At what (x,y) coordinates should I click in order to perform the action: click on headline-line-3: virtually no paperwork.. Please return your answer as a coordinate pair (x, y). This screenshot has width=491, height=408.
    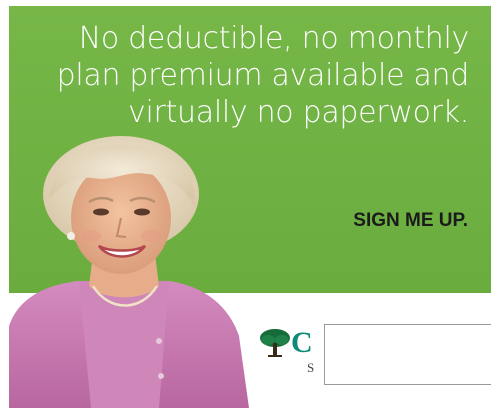
    Looking at the image, I should click on (298, 112).